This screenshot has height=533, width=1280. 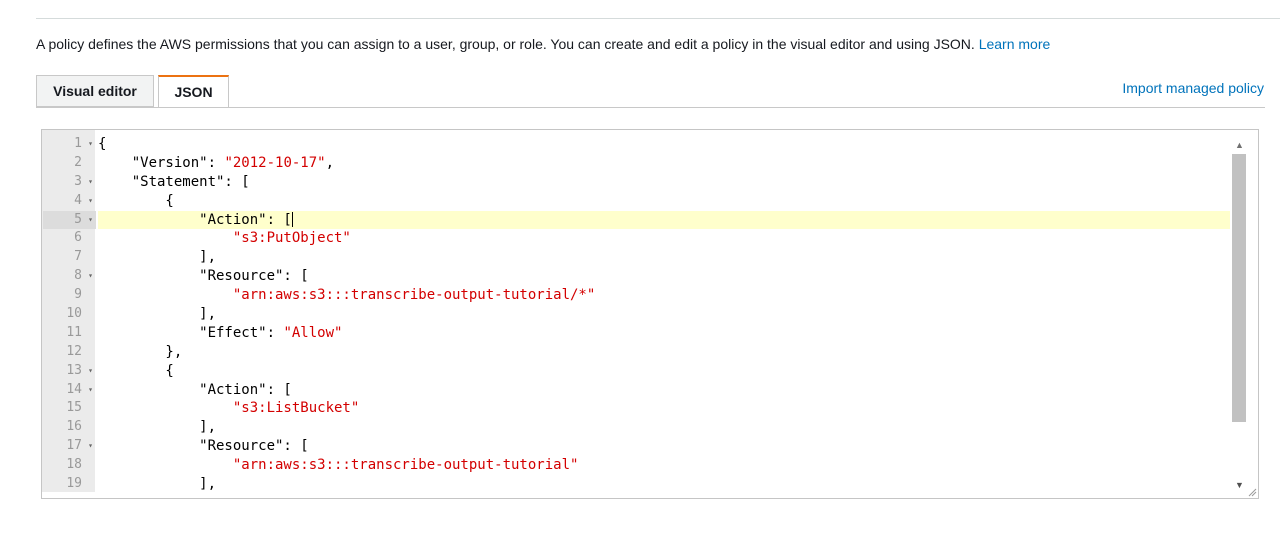 What do you see at coordinates (275, 162) in the screenshot?
I see `code-string: "2012-10-17"` at bounding box center [275, 162].